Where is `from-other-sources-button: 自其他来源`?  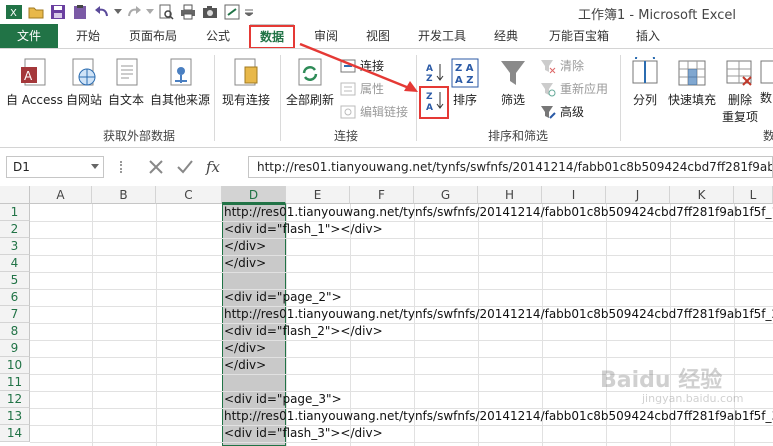
from-other-sources-button: 自其他来源 is located at coordinates (180, 82).